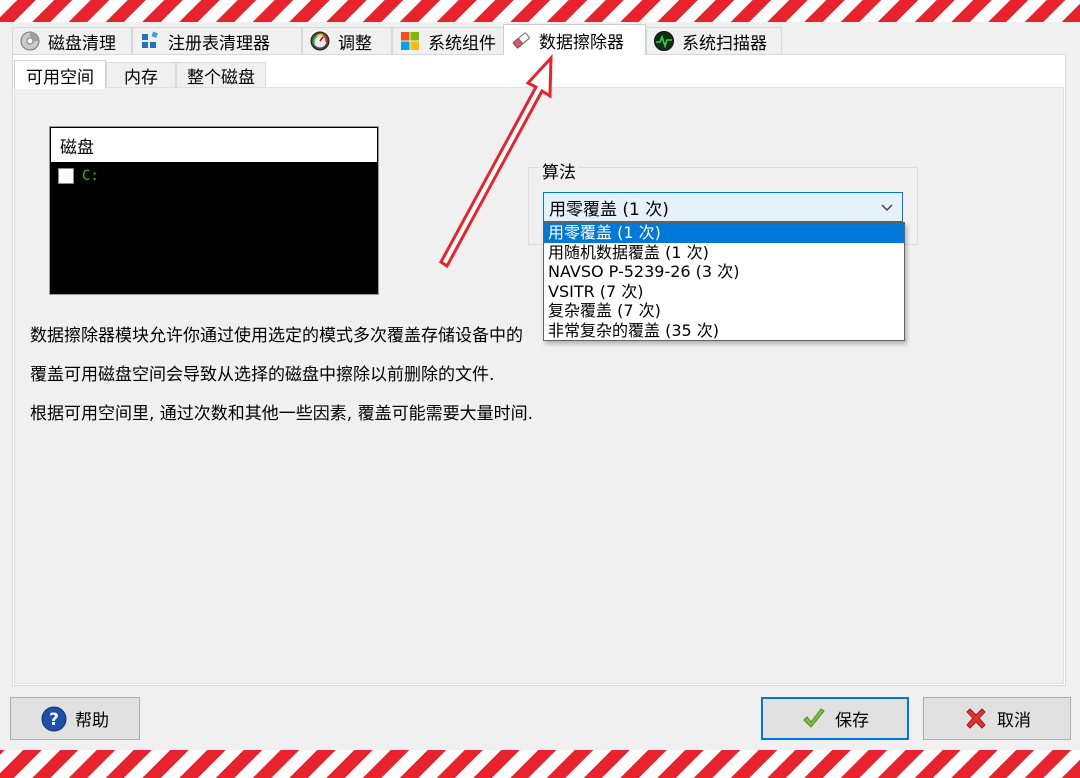 The width and height of the screenshot is (1080, 778). What do you see at coordinates (724, 331) in the screenshot?
I see `dropdown-option: 非常复杂的覆盖 (35 次)` at bounding box center [724, 331].